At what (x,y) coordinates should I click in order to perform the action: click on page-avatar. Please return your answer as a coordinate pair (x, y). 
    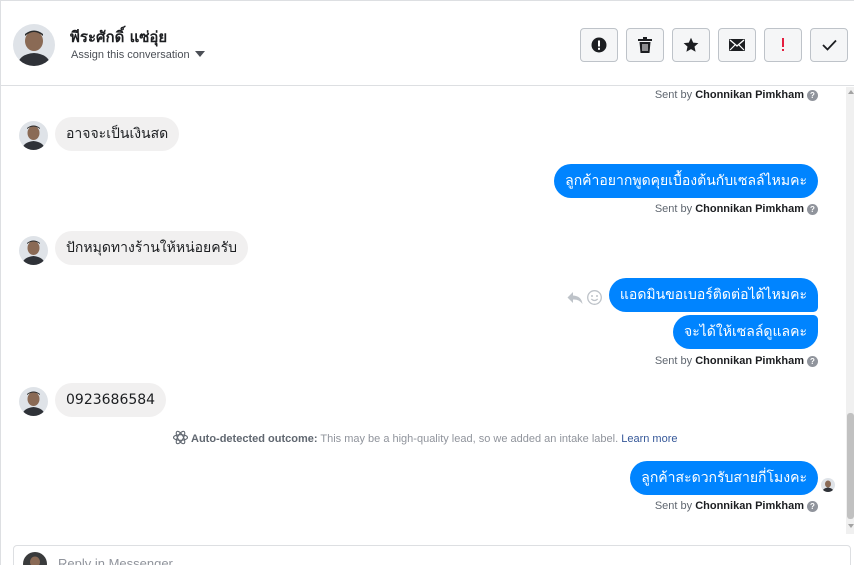
    Looking at the image, I should click on (35, 558).